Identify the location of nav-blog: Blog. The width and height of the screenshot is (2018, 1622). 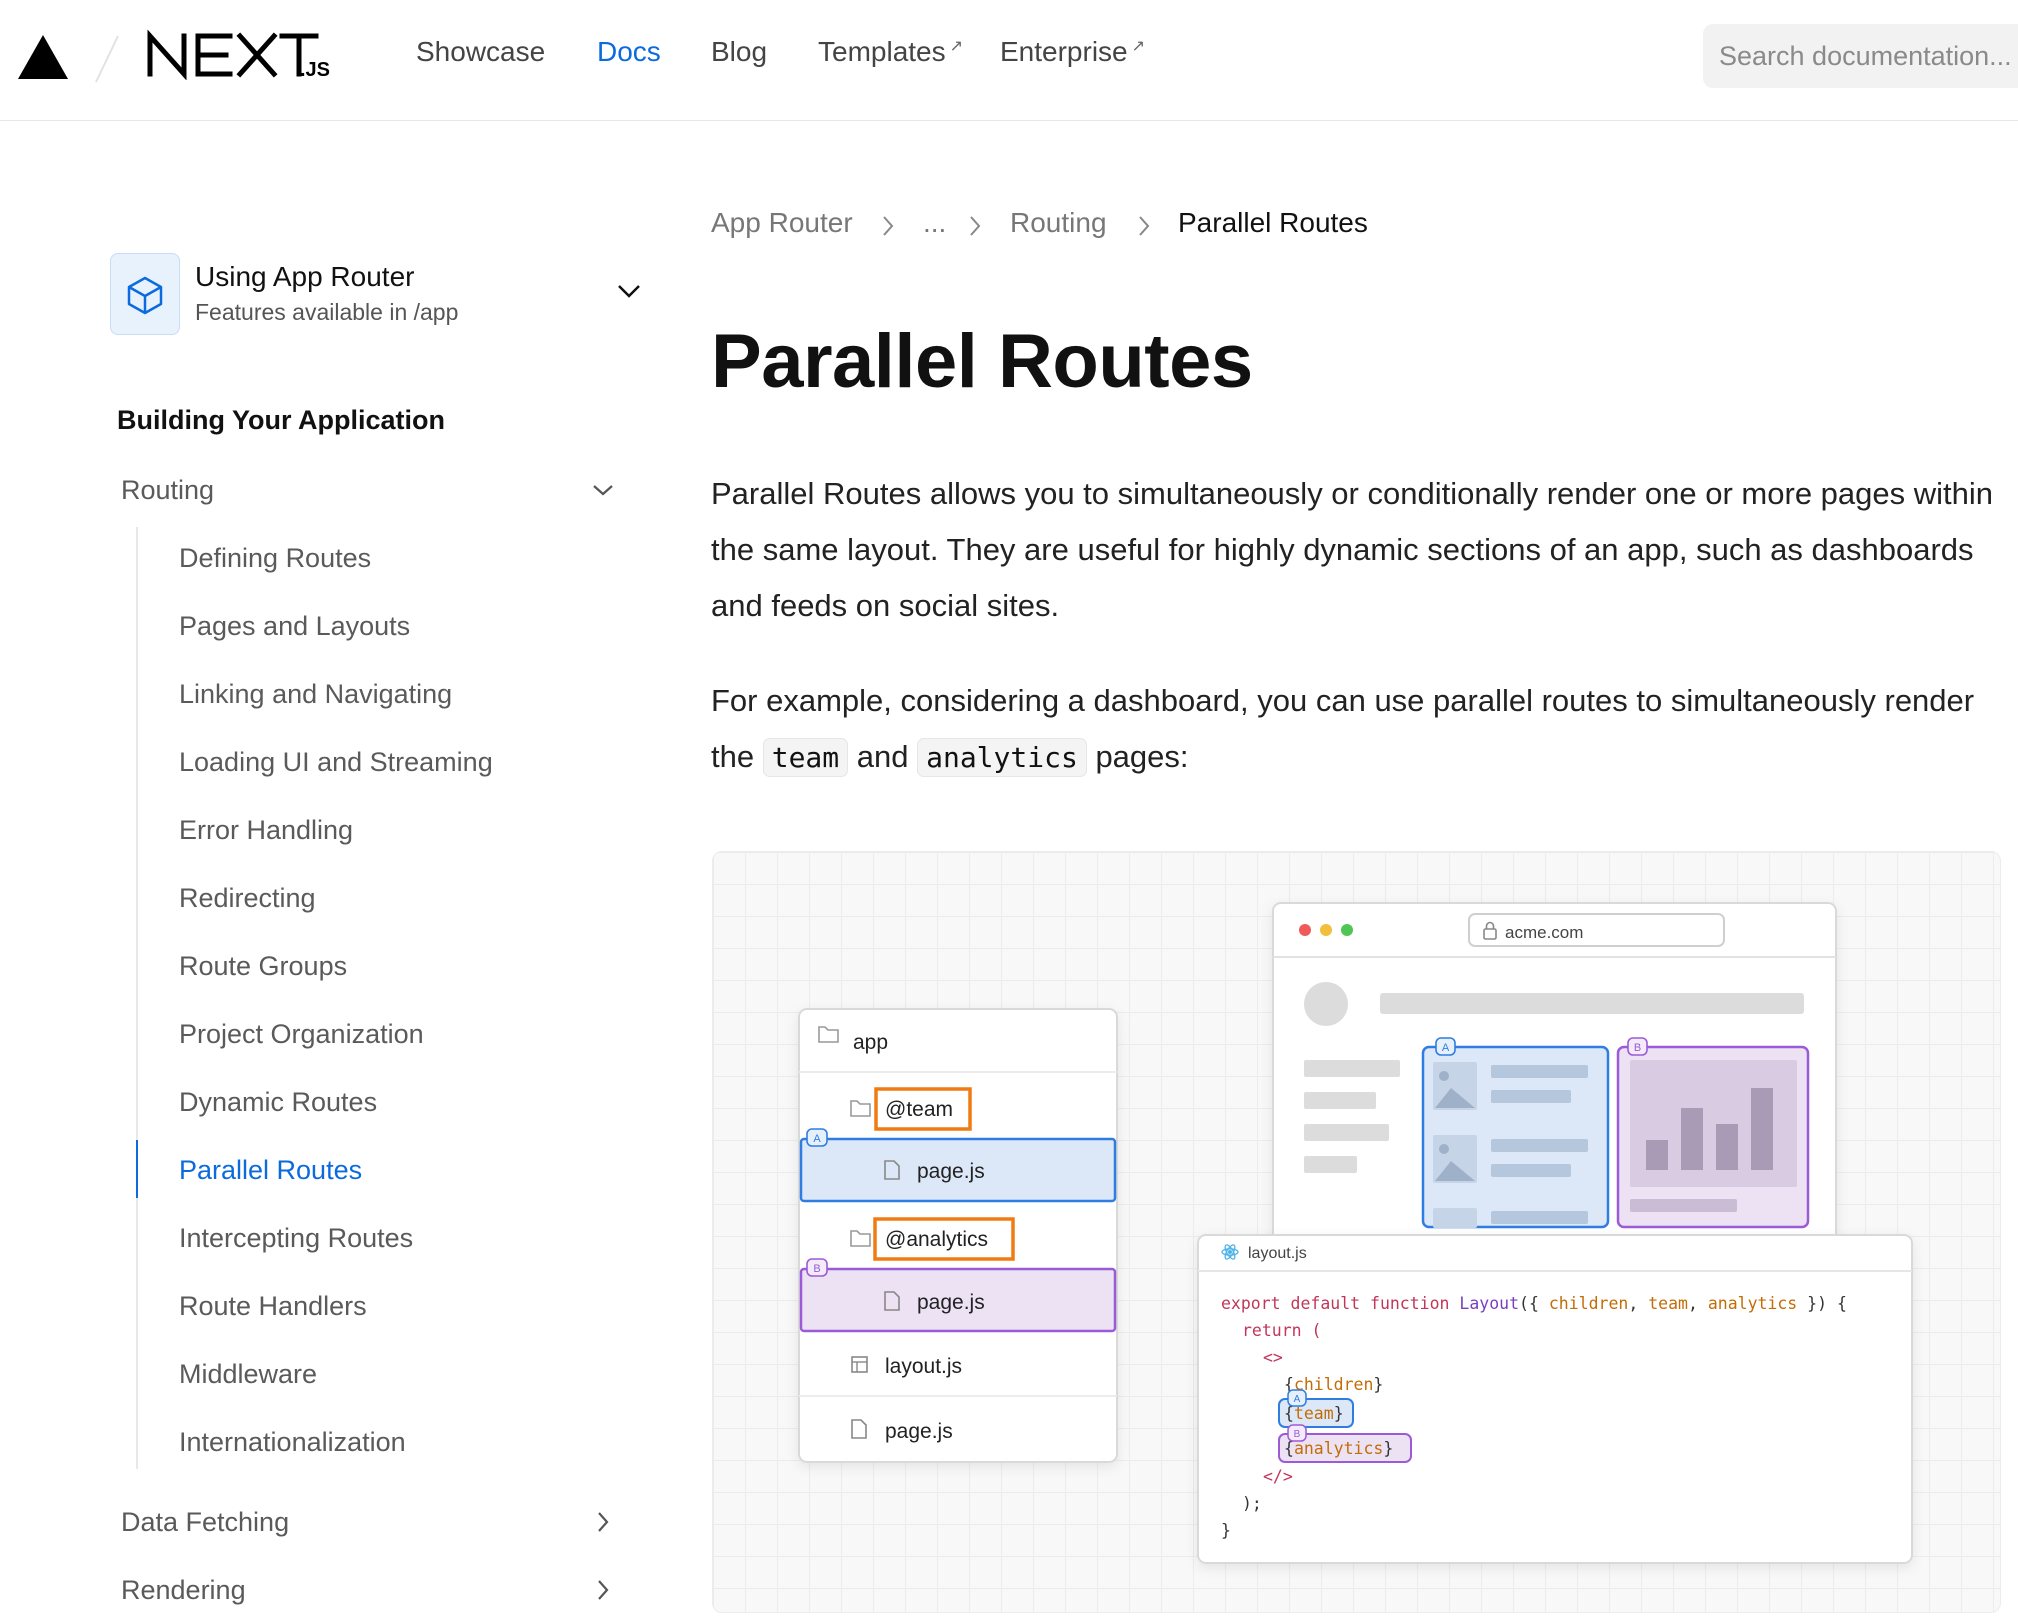
(739, 52).